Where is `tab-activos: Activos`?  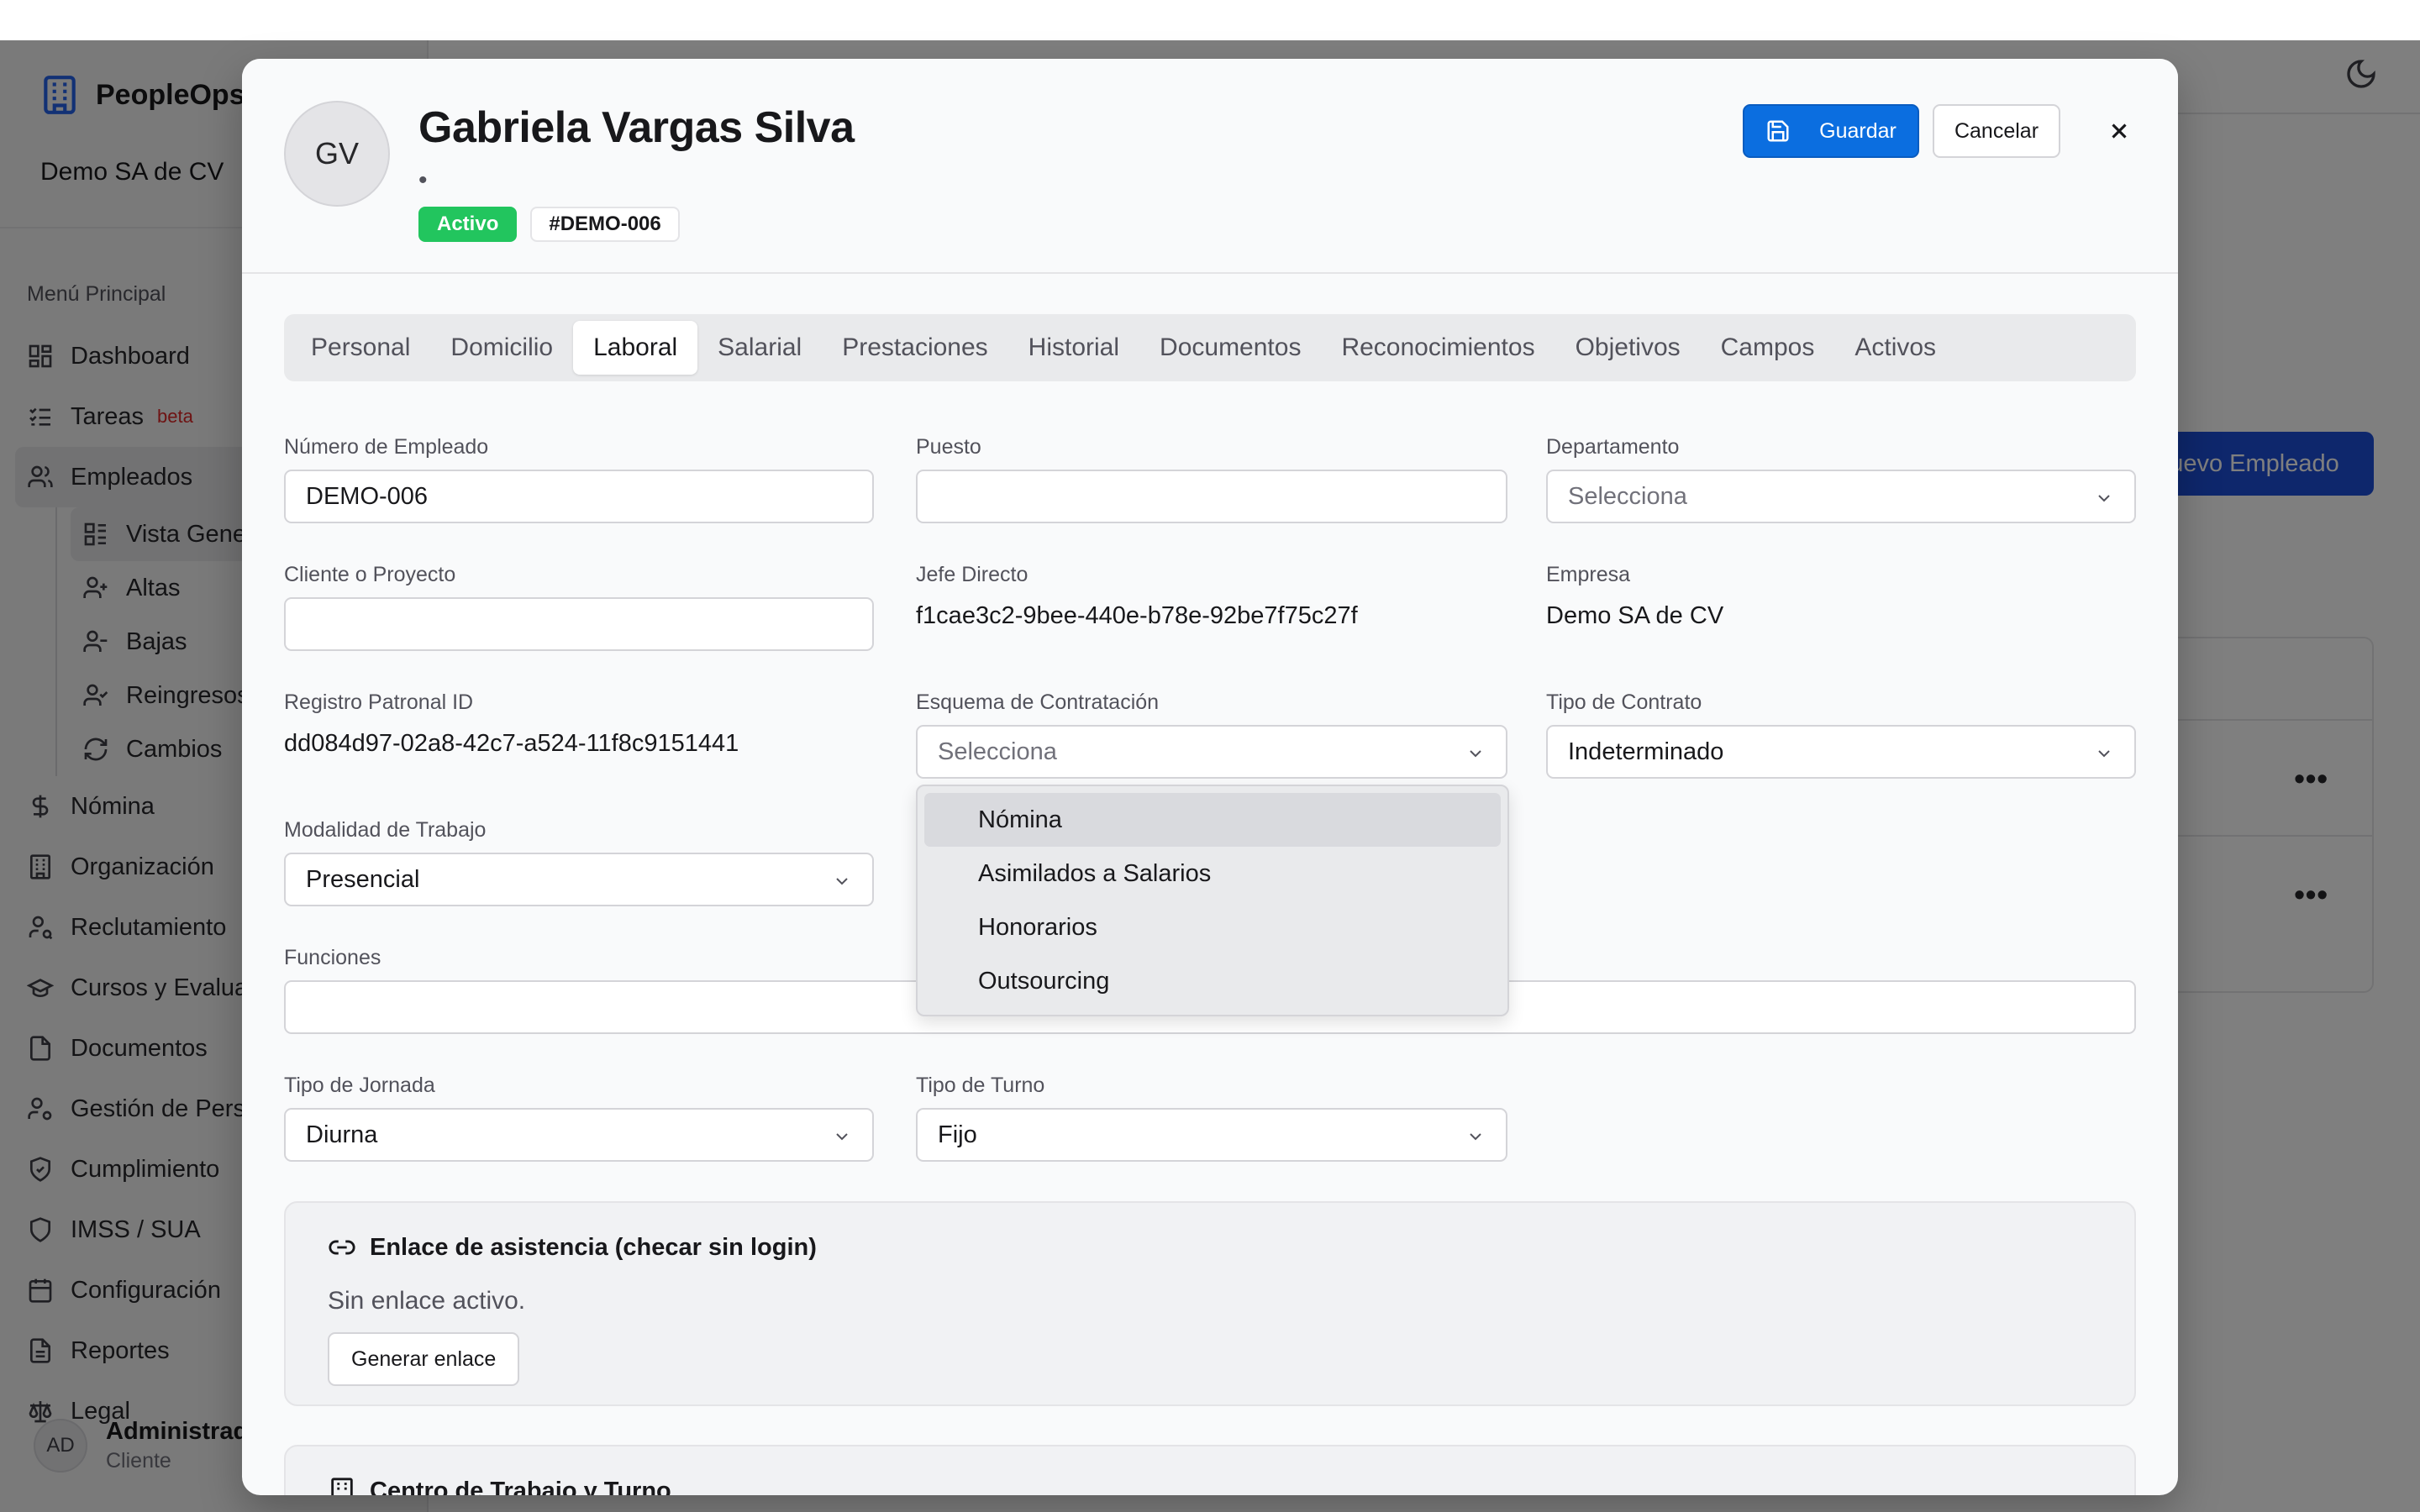
tab-activos: Activos is located at coordinates (1895, 348).